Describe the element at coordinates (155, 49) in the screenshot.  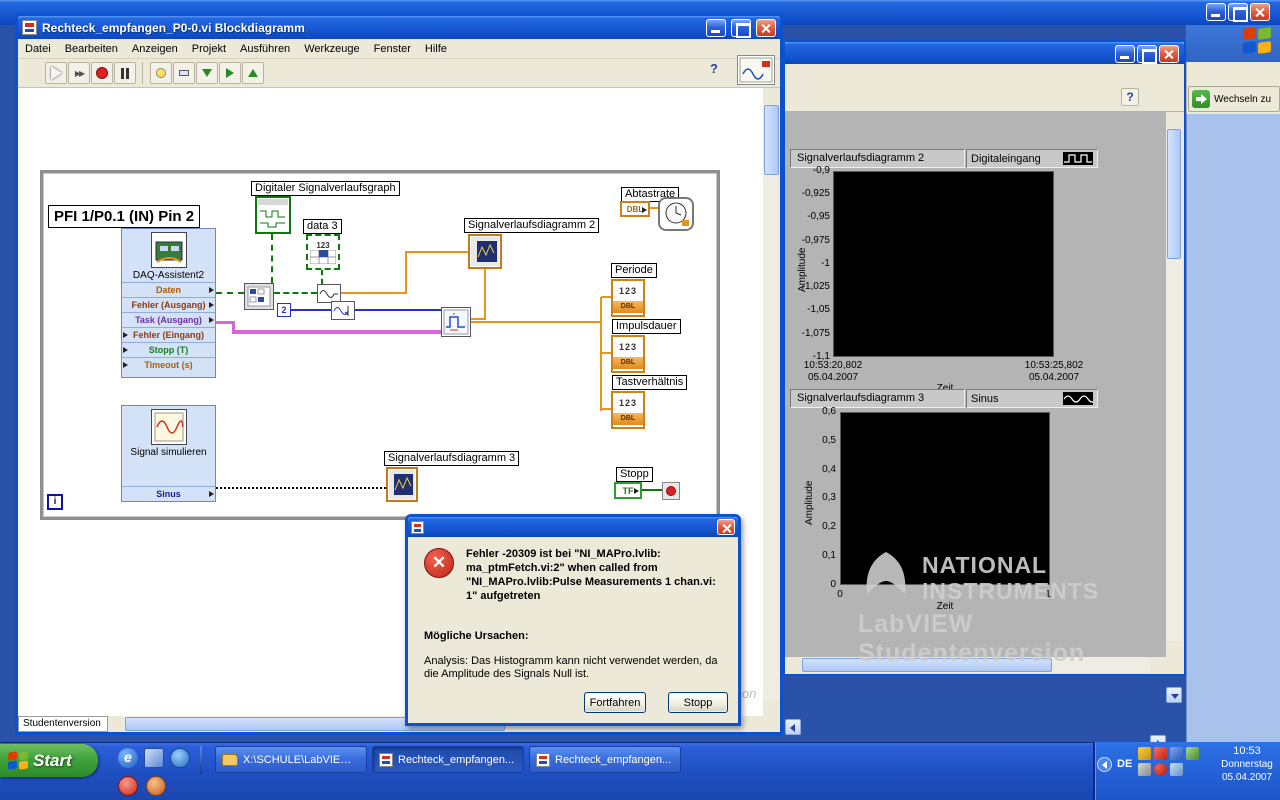
I see `menu-anzeigen: Anzeigen` at that location.